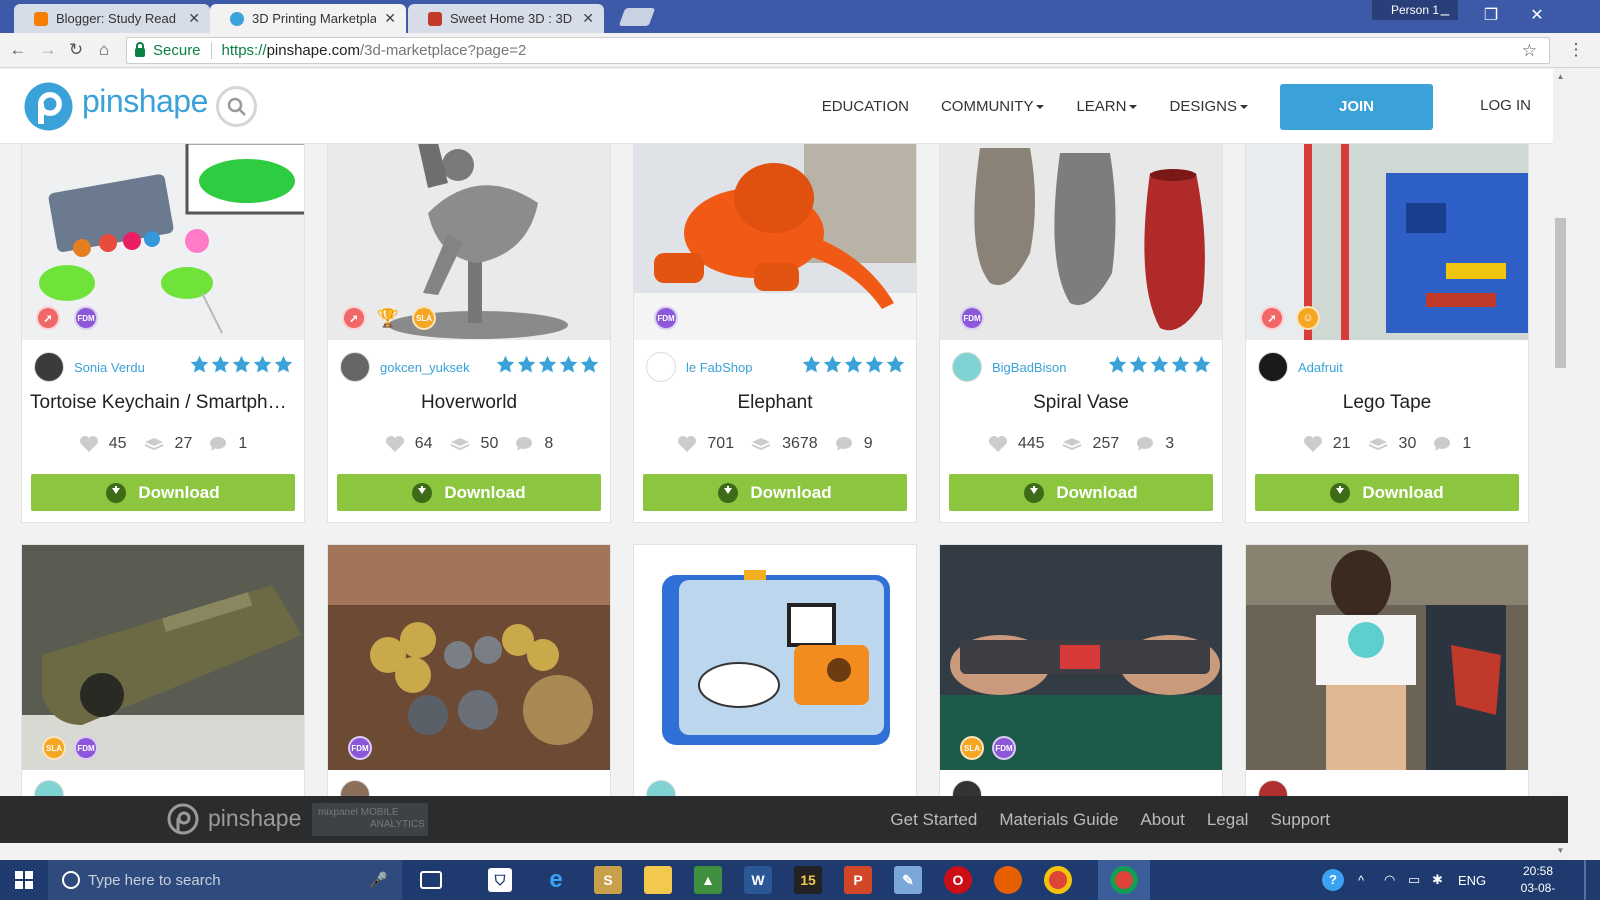  Describe the element at coordinates (145, 101) in the screenshot. I see `site-logo-text: pinshape` at that location.